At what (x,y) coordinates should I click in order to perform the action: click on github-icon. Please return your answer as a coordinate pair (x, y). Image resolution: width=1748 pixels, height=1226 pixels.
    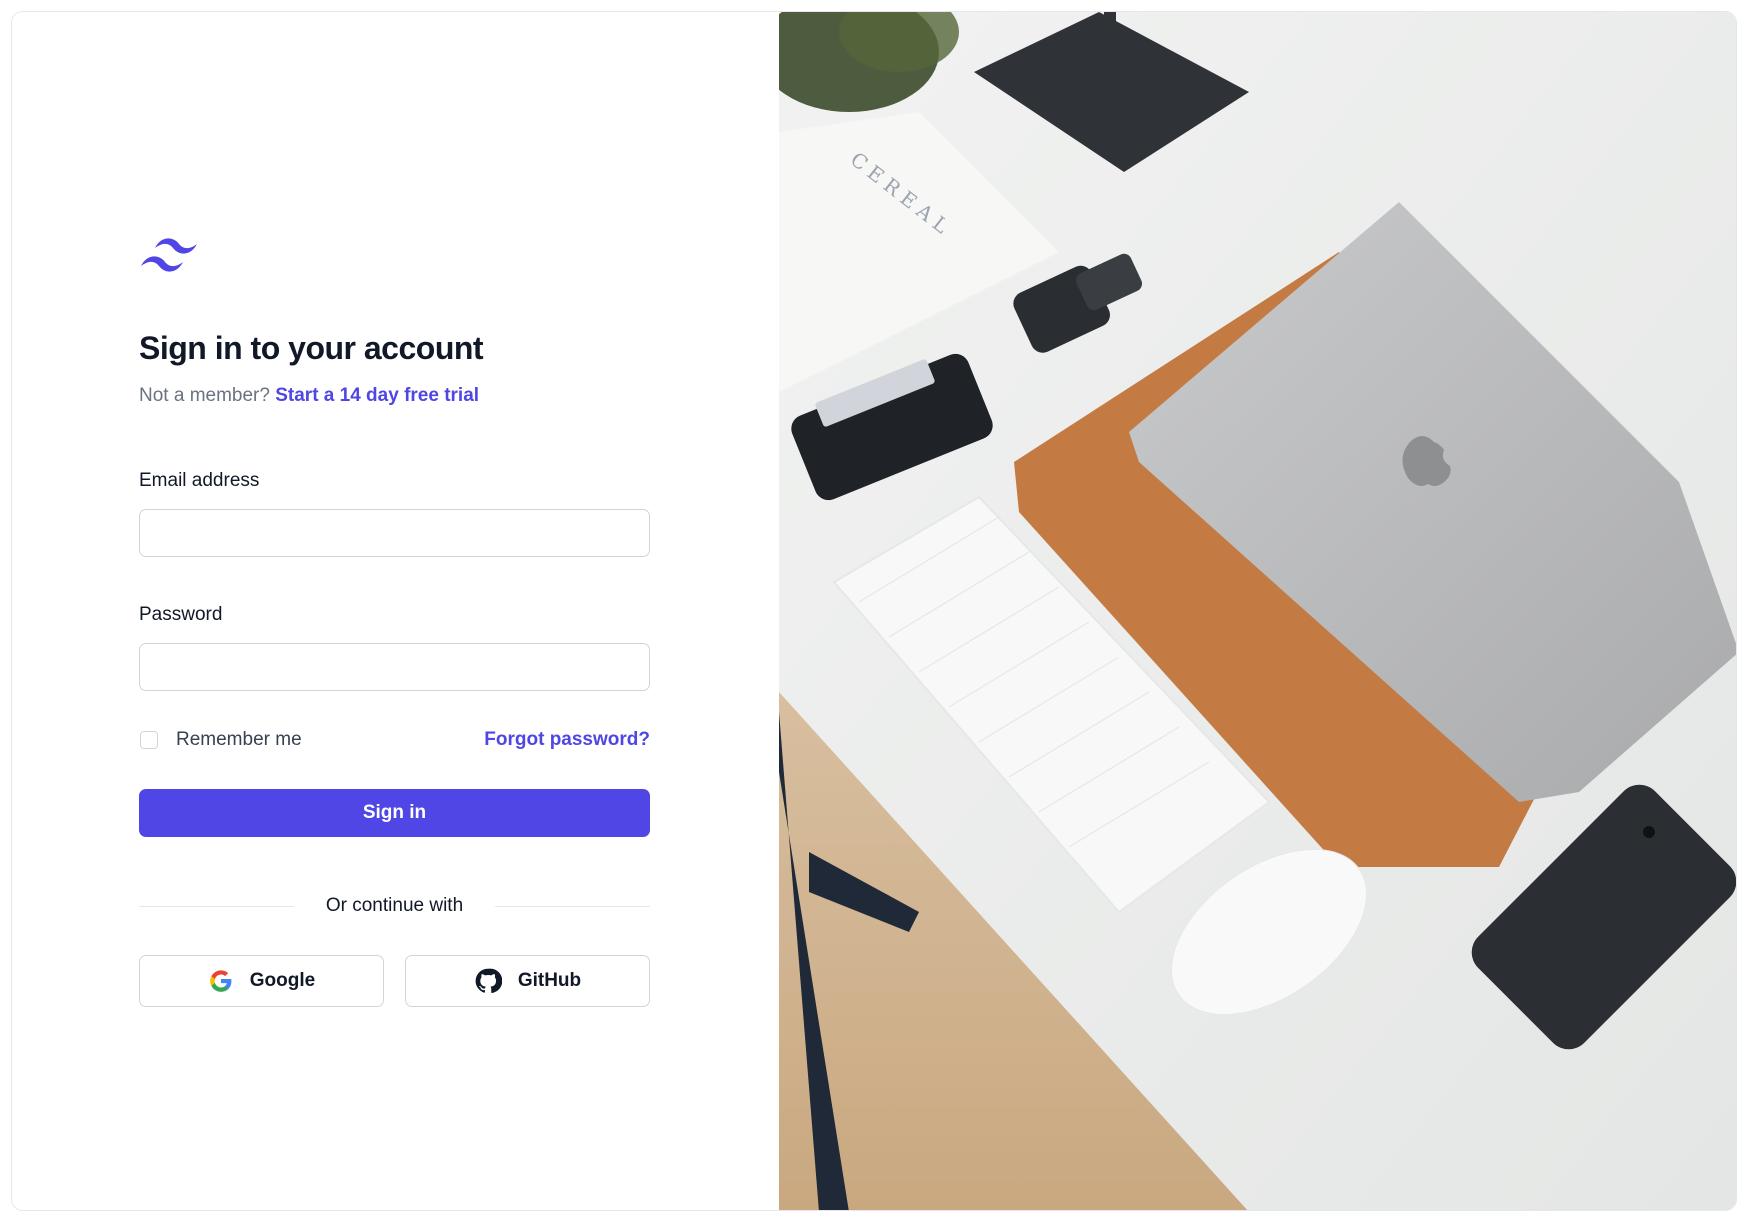
    Looking at the image, I should click on (488, 981).